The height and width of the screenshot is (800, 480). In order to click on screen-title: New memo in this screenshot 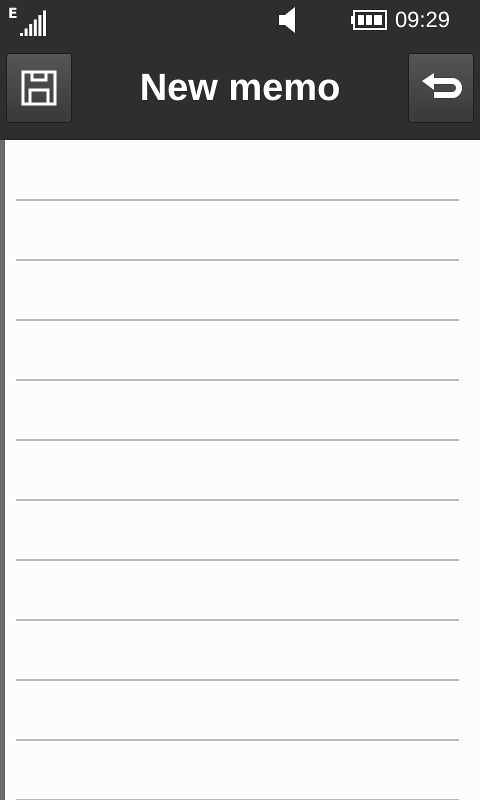, I will do `click(240, 88)`.